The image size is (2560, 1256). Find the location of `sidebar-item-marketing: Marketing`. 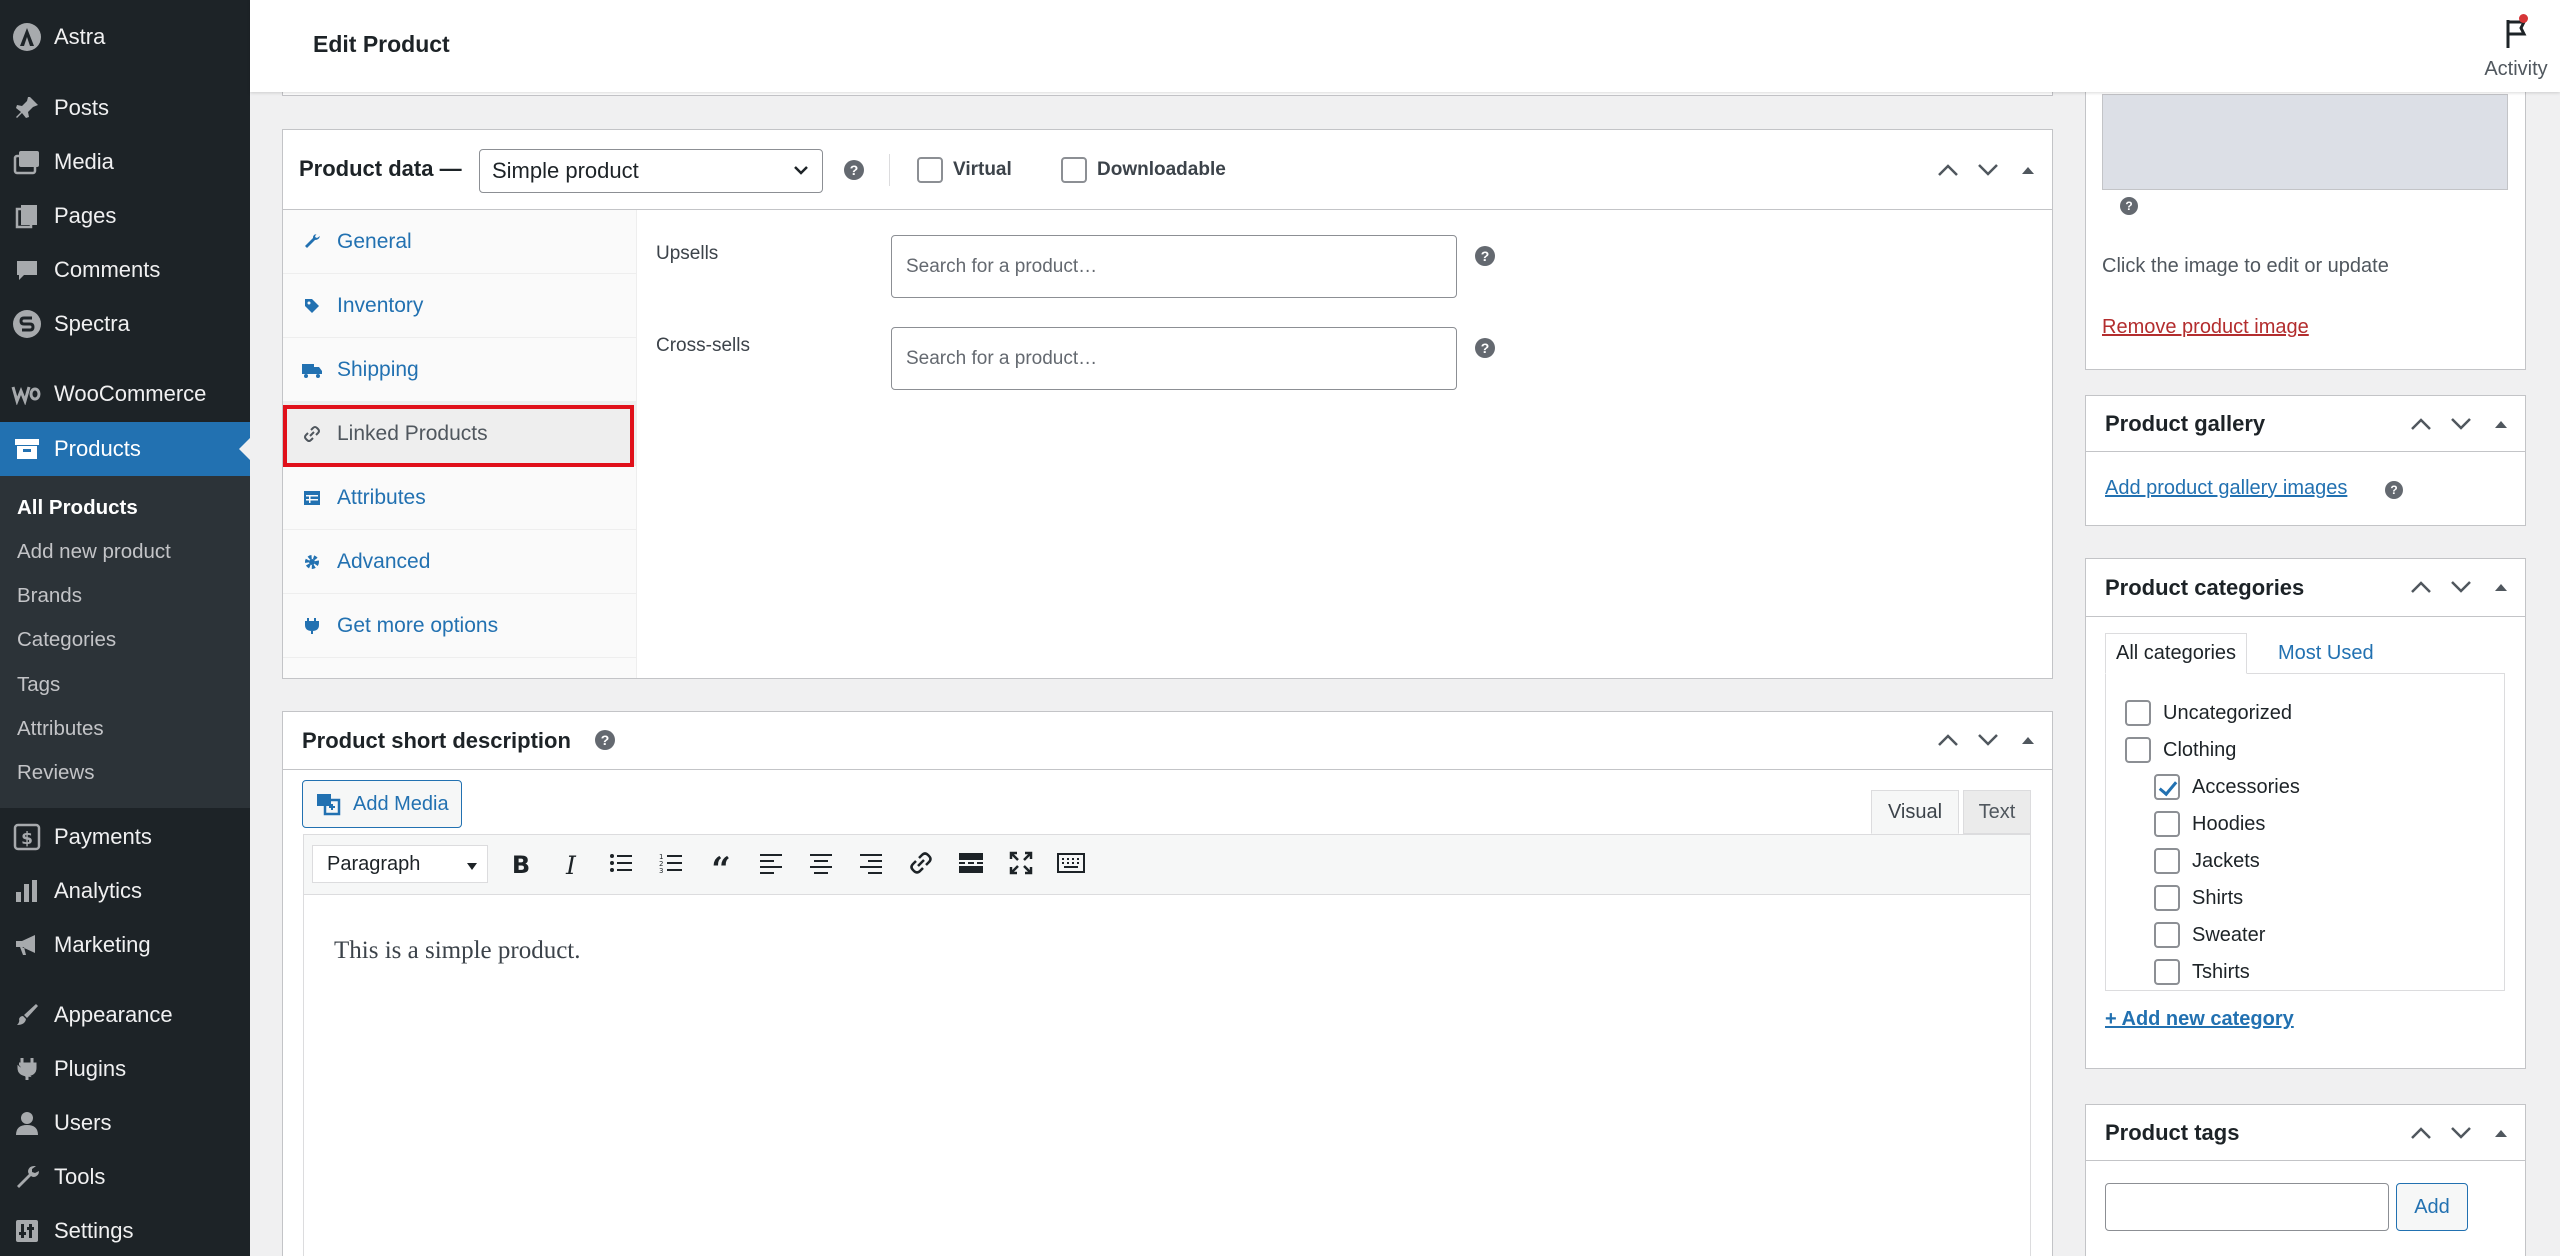

sidebar-item-marketing: Marketing is located at coordinates (125, 945).